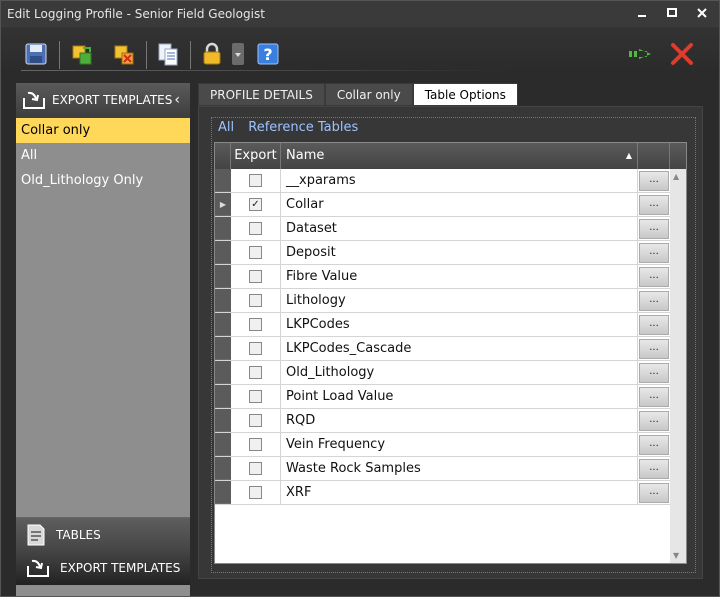 This screenshot has height=597, width=720. What do you see at coordinates (103, 180) in the screenshot?
I see `template-list-item: Old_Lithology Only` at bounding box center [103, 180].